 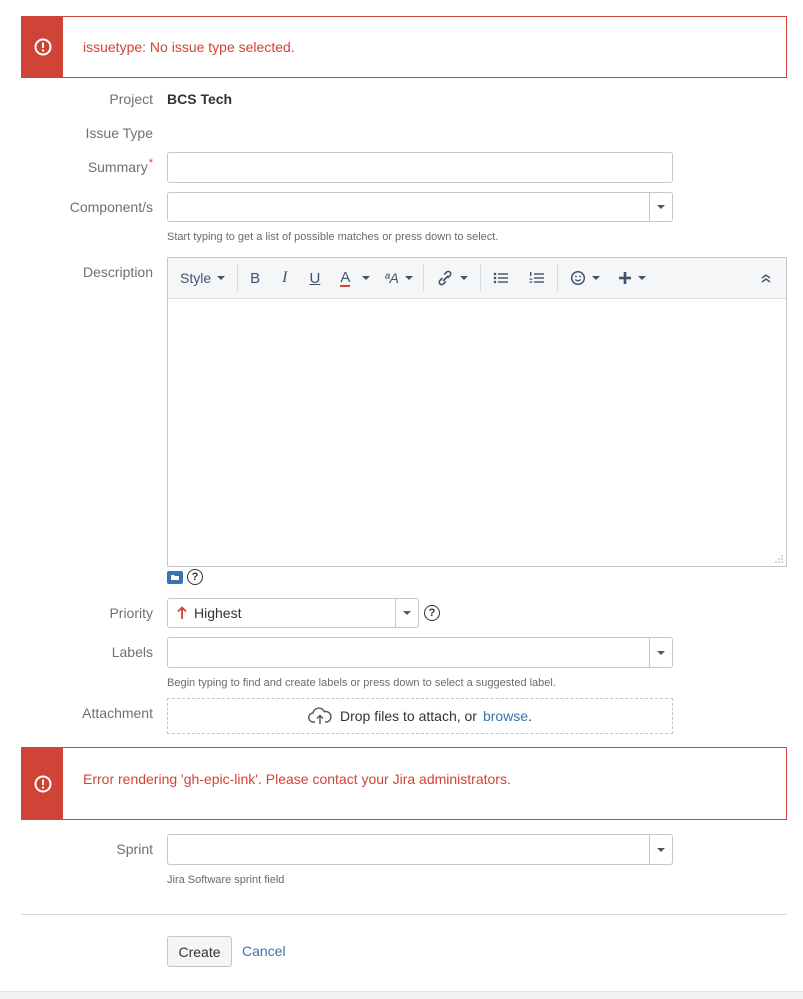 What do you see at coordinates (632, 278) in the screenshot?
I see `insert-more-button` at bounding box center [632, 278].